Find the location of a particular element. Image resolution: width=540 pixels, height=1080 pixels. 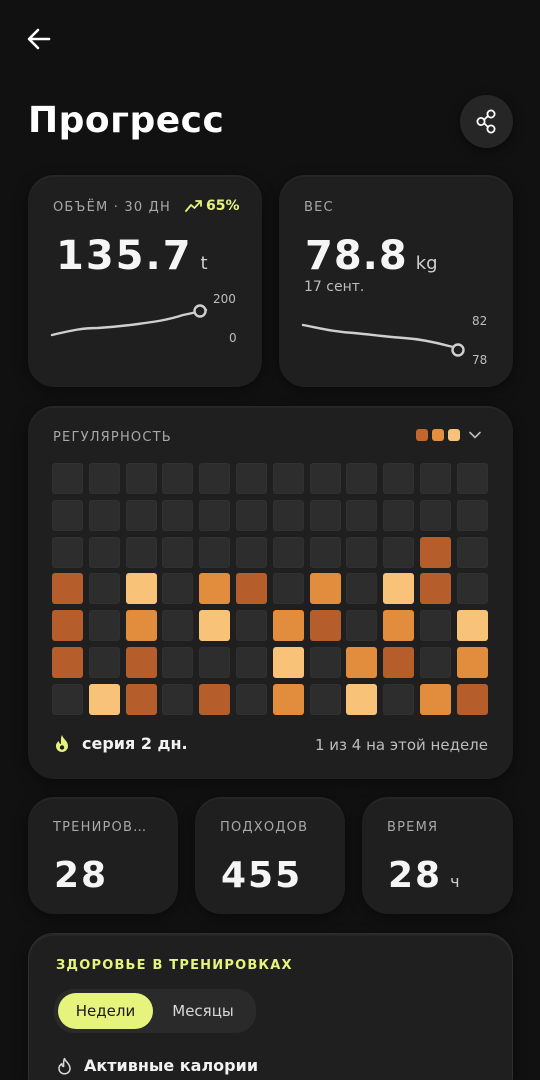

flame-outline-icon is located at coordinates (64, 1066).